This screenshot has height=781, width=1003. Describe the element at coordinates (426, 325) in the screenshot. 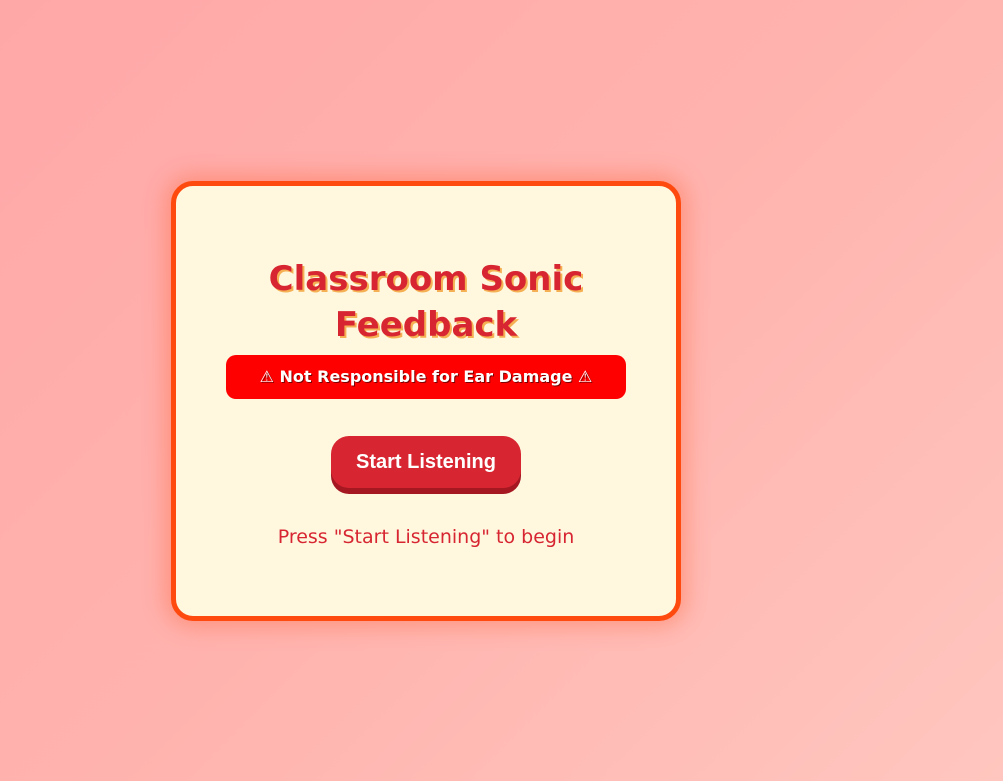

I see `title-line-2: Feedback` at that location.